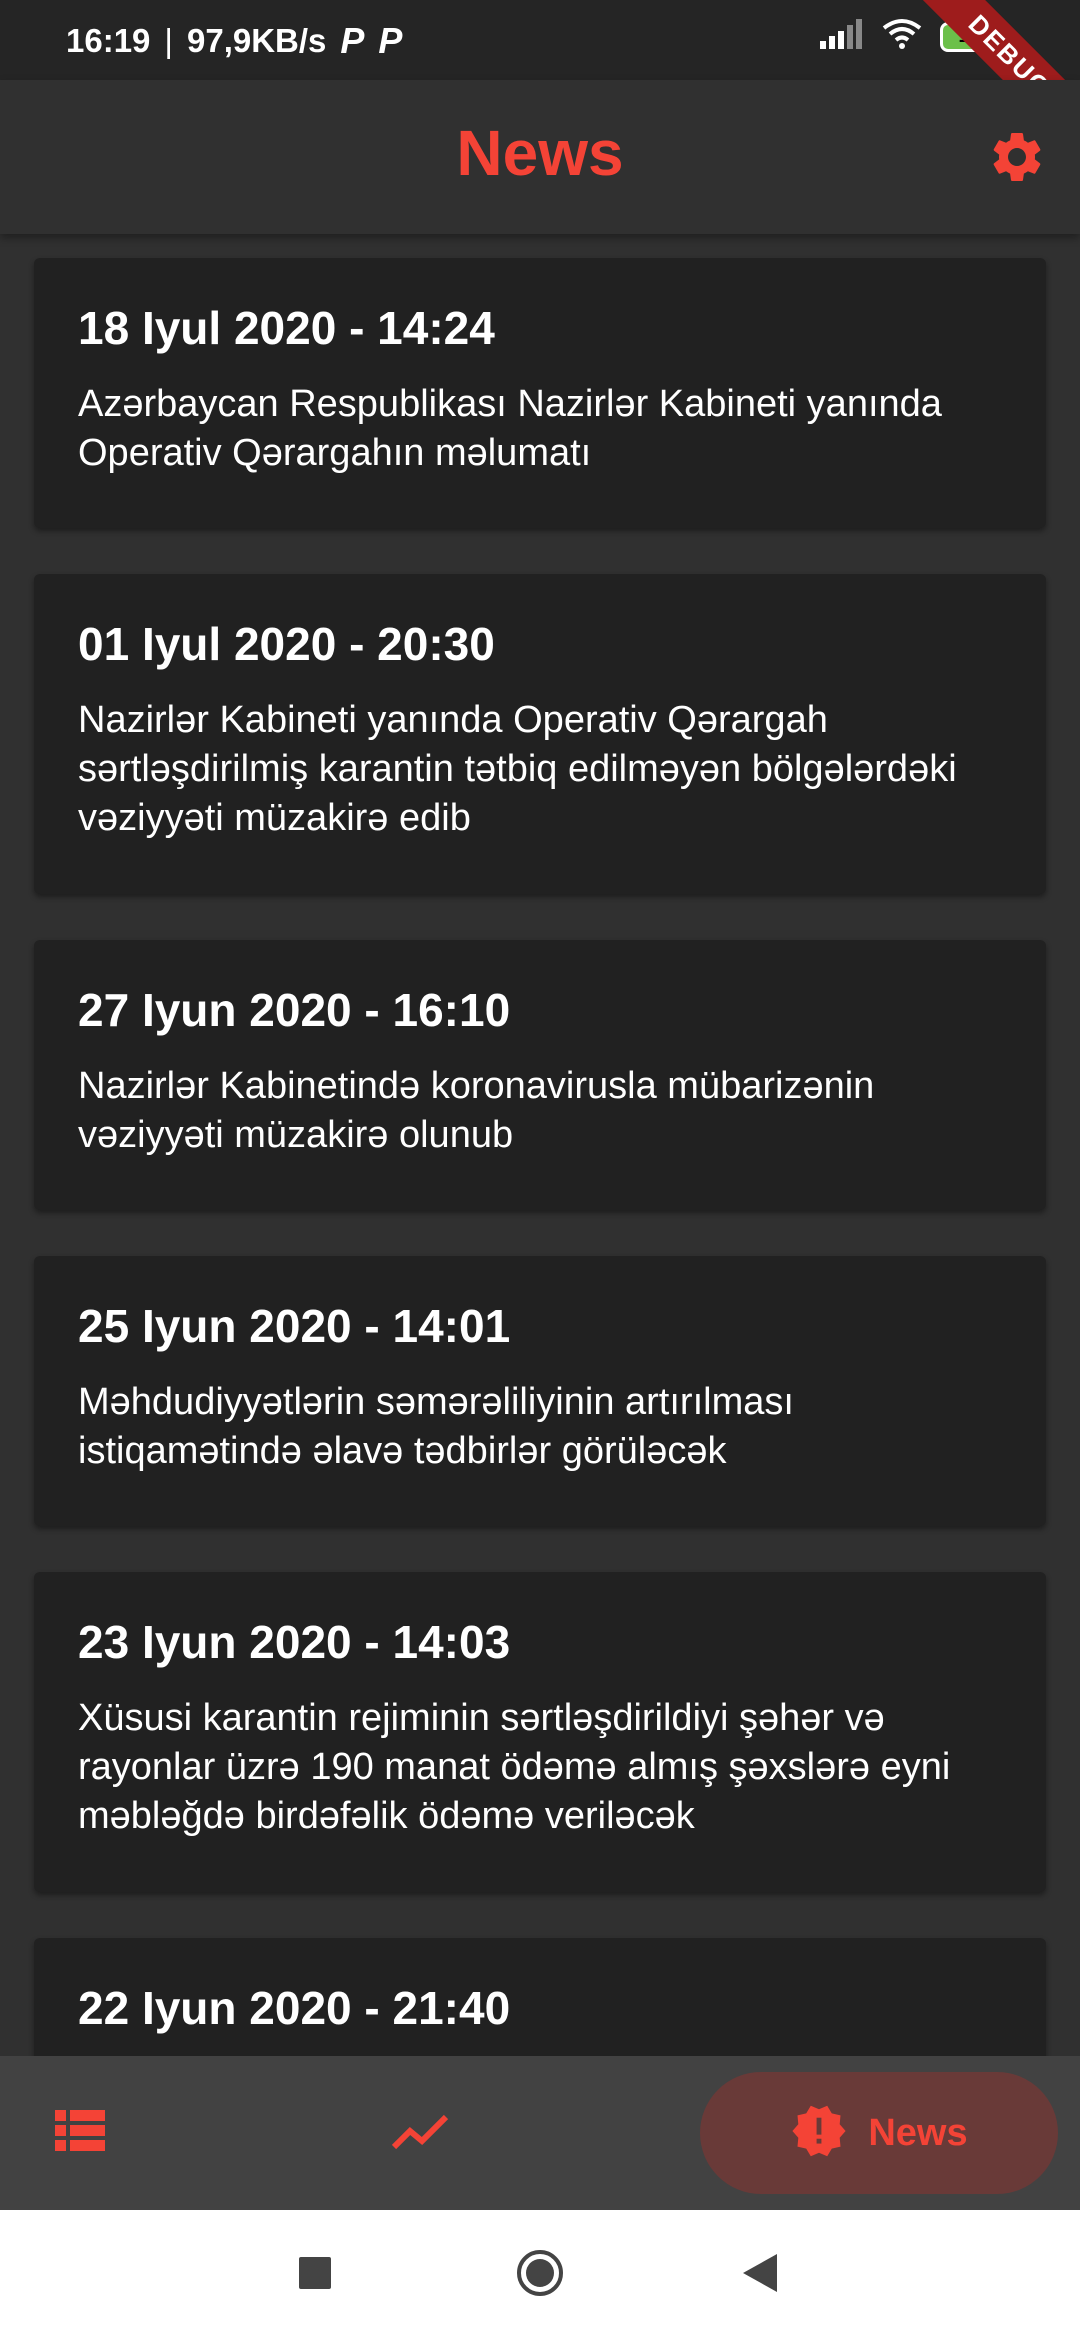  What do you see at coordinates (294, 1642) in the screenshot?
I see `news-date: 23 Iyun 2020 - 14:03` at bounding box center [294, 1642].